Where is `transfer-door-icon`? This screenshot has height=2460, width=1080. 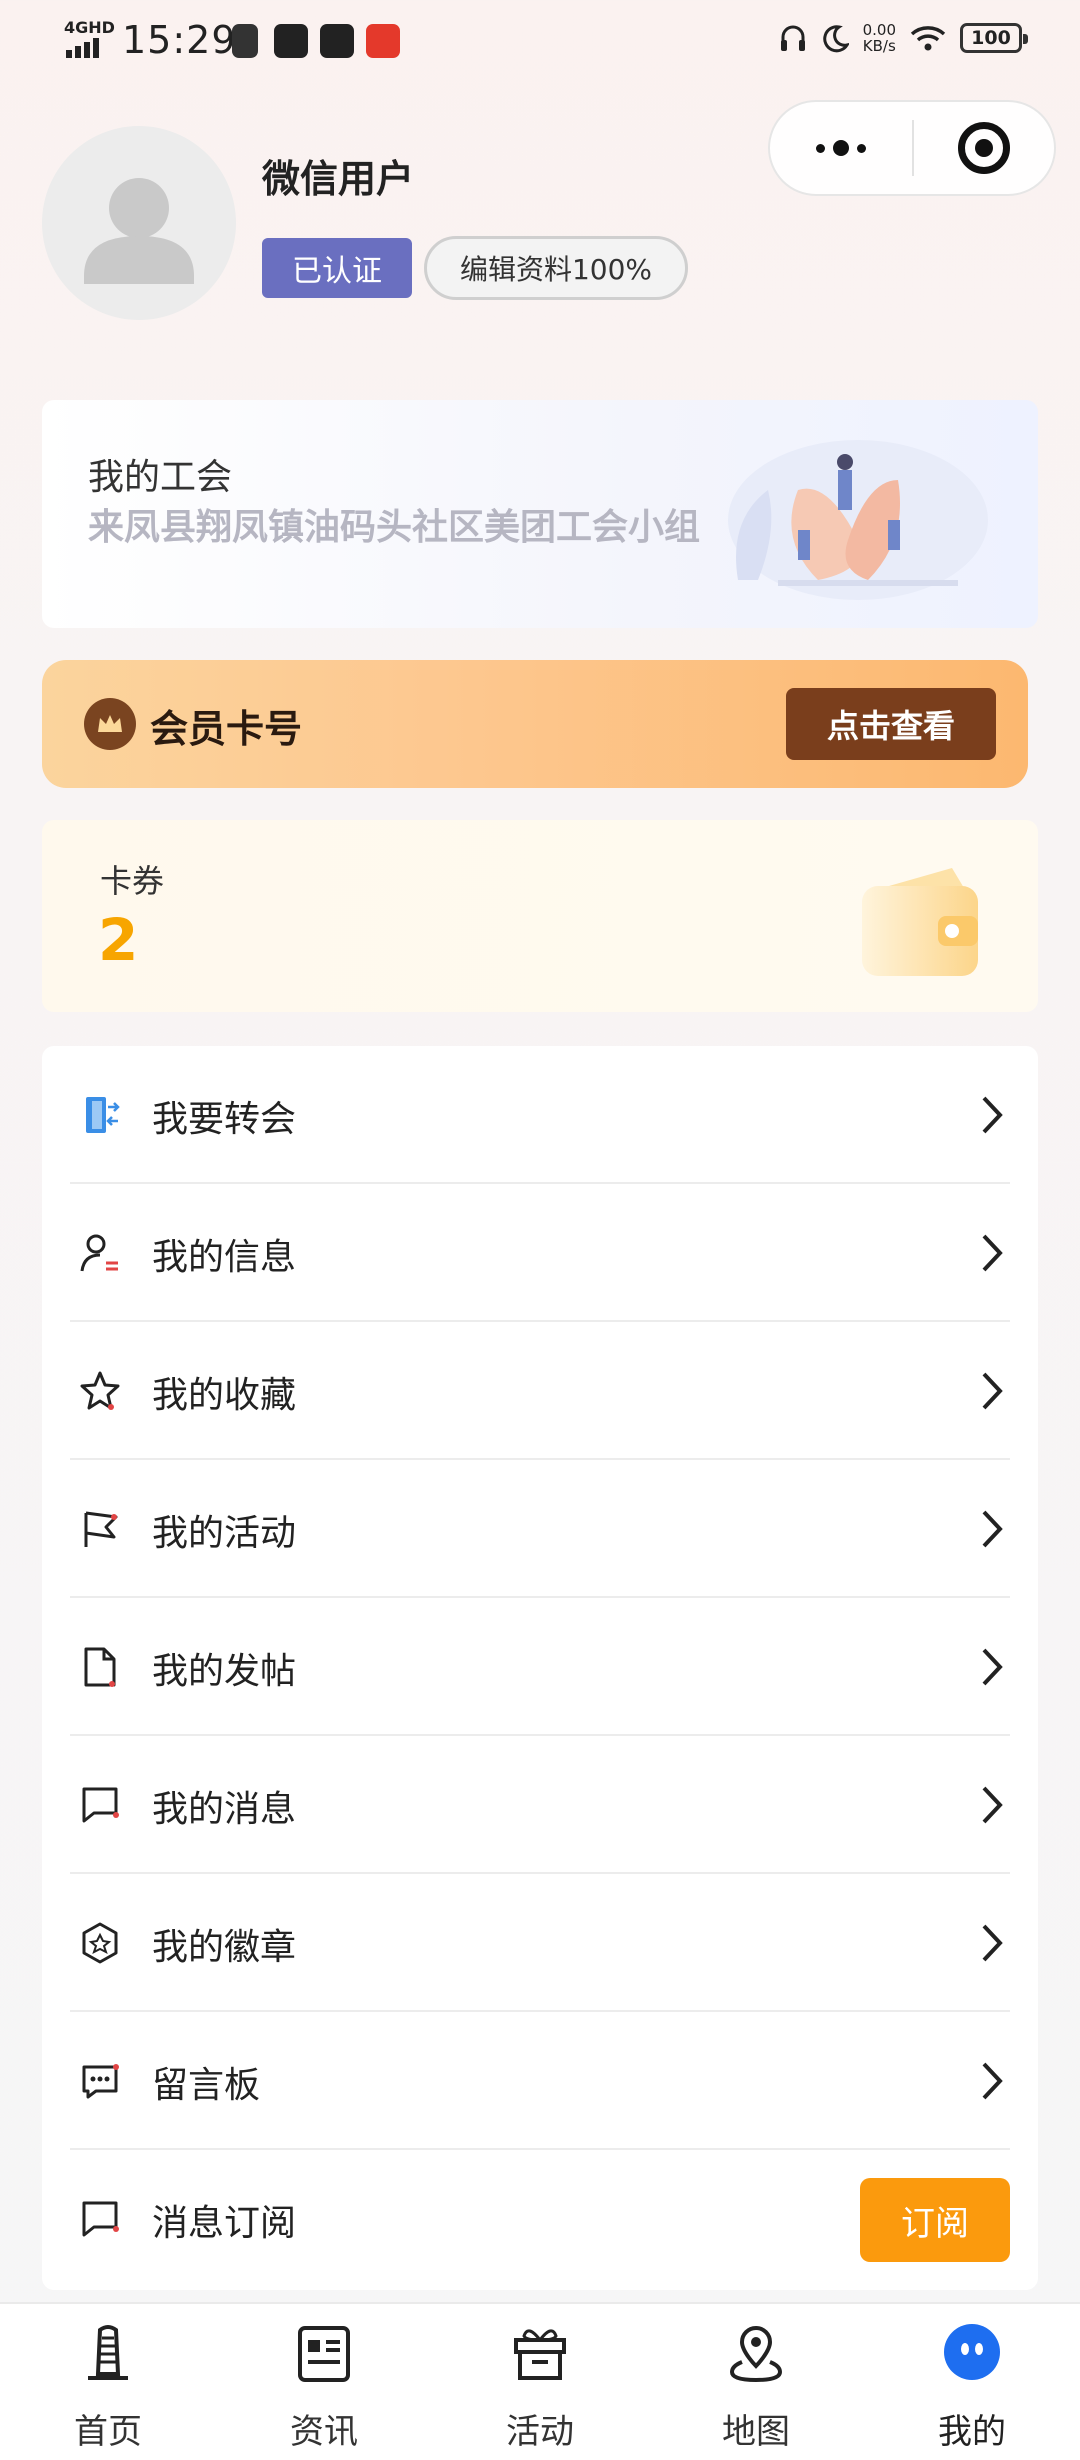
transfer-door-icon is located at coordinates (103, 1115).